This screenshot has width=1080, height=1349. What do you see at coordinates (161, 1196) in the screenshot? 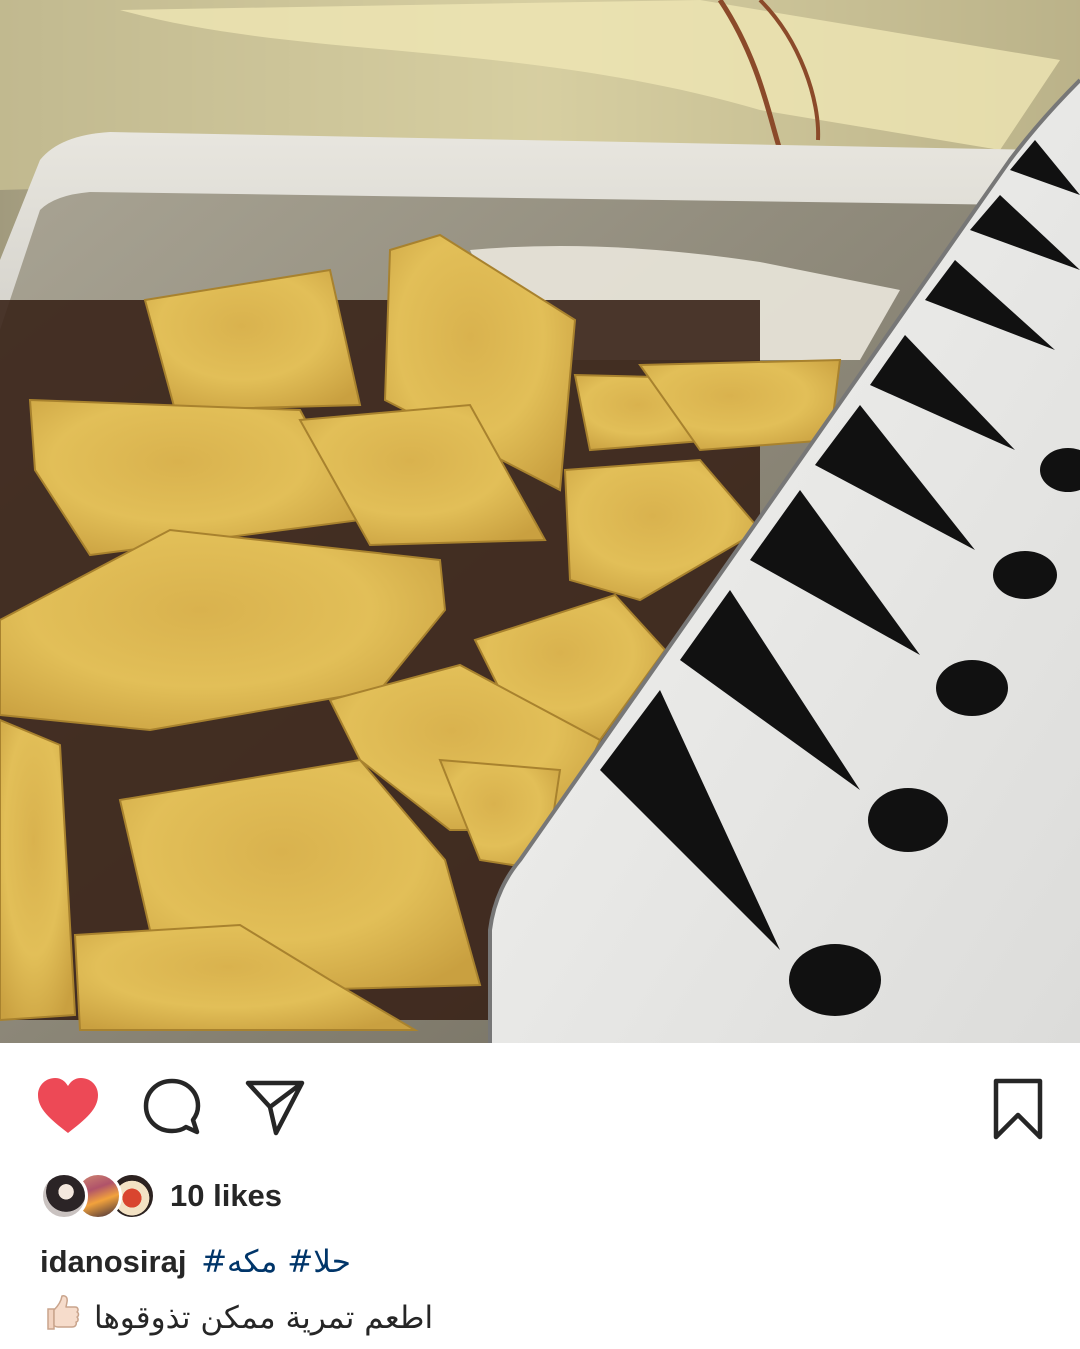
I see `likes-row: 10 likes` at bounding box center [161, 1196].